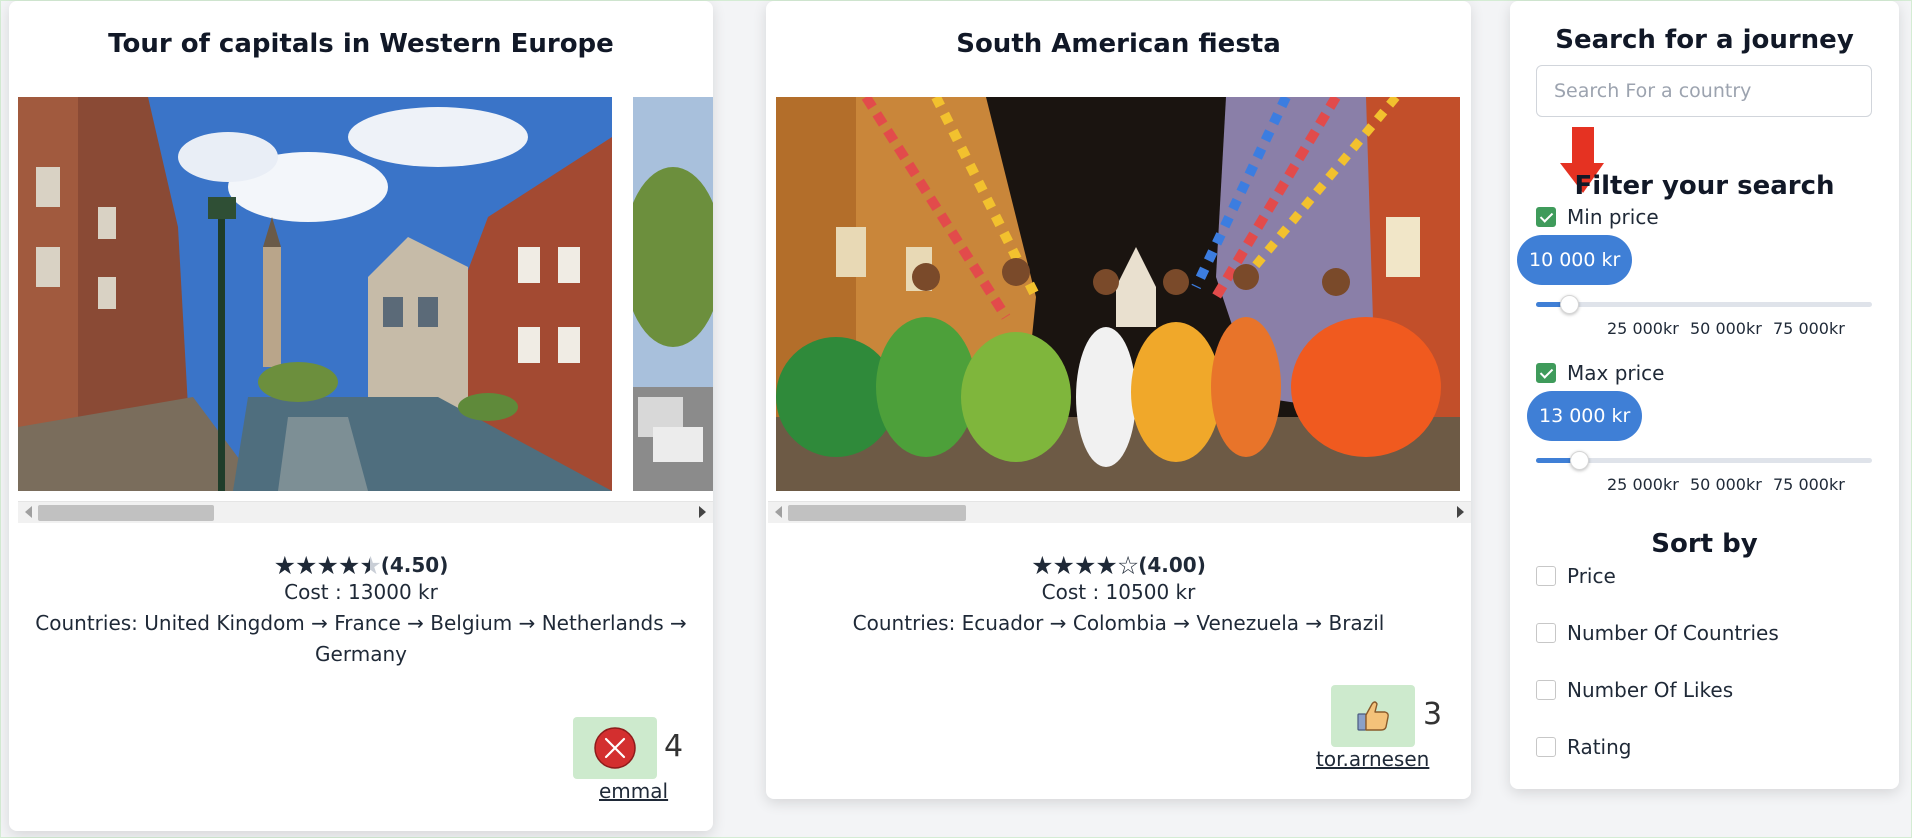  Describe the element at coordinates (1546, 217) in the screenshot. I see `min-price-checkbox` at that location.